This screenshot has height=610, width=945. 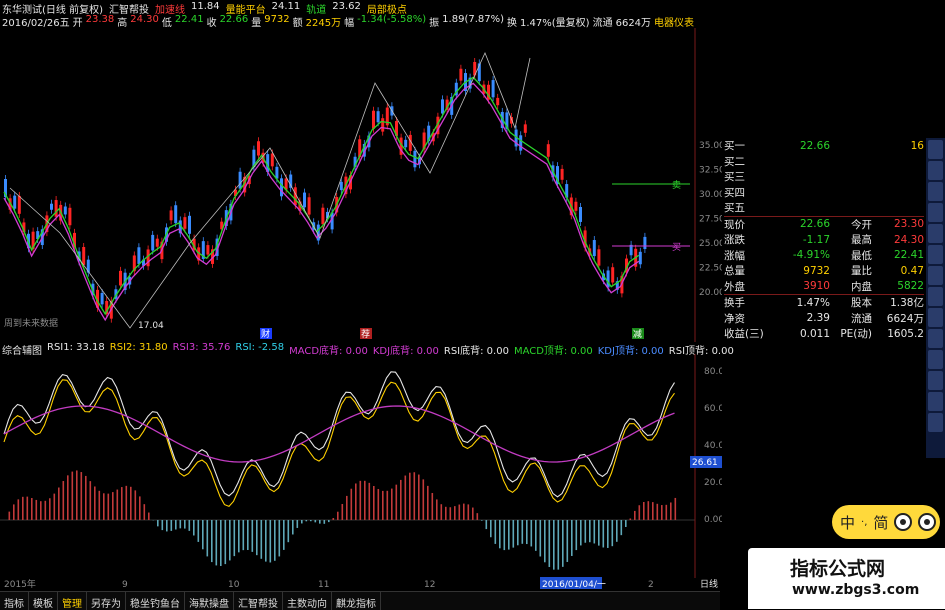 What do you see at coordinates (799, 224) in the screenshot?
I see `quote-value: 22.66` at bounding box center [799, 224].